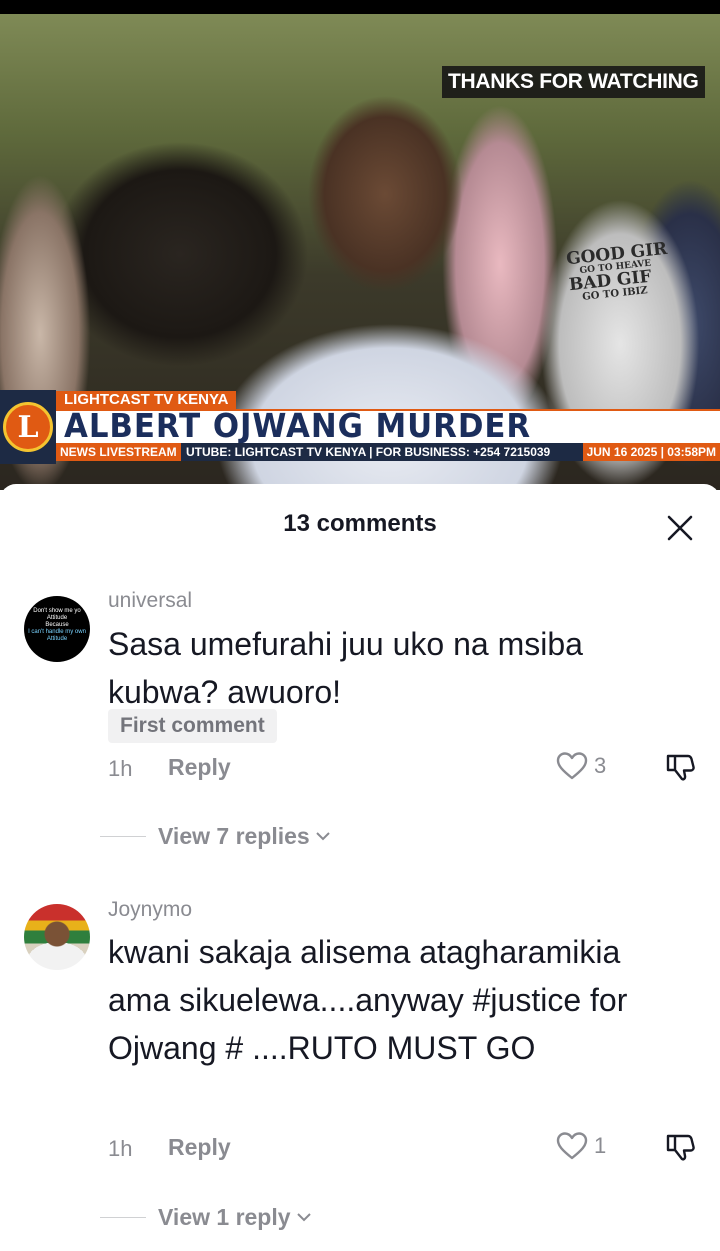  Describe the element at coordinates (600, 765) in the screenshot. I see `like-count: 3` at that location.